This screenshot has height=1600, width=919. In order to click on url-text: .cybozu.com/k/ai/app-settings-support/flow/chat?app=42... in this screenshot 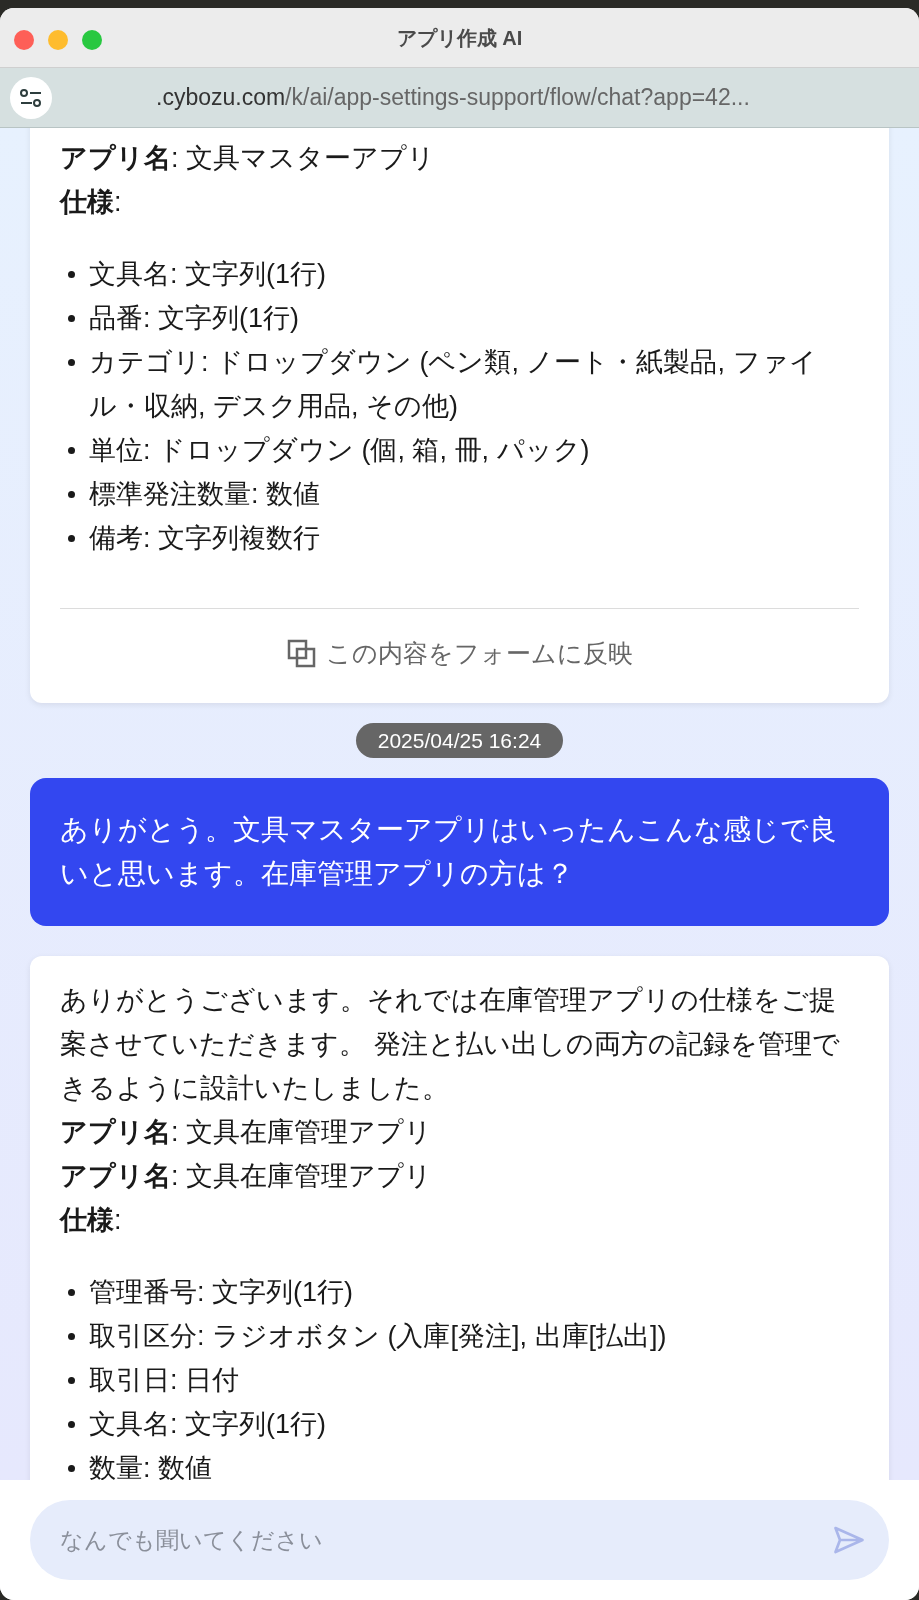, I will do `click(453, 97)`.